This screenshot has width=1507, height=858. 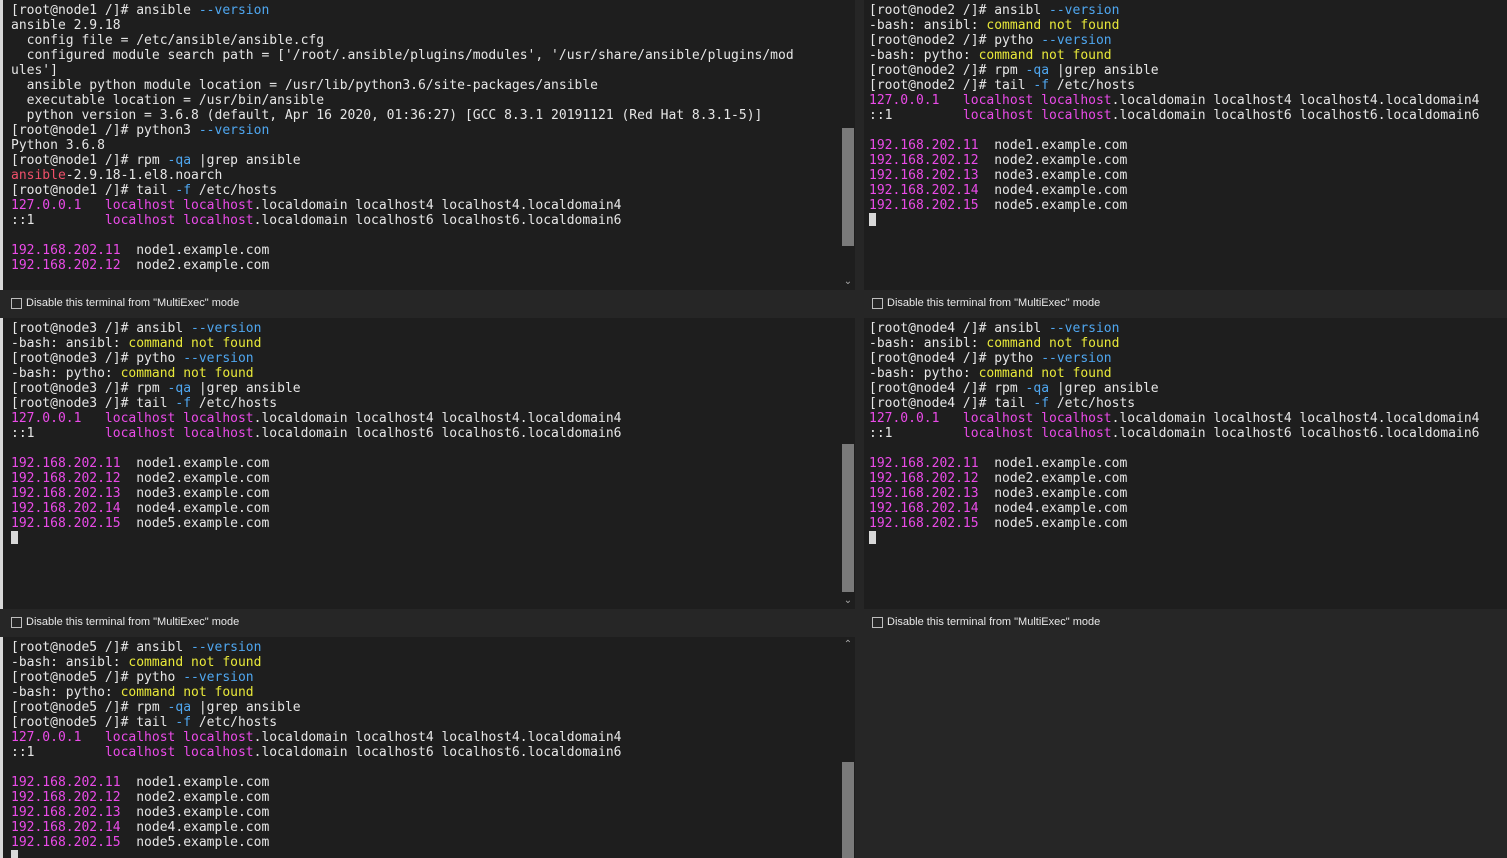 I want to click on terminal-text: [root@node4 /]# tail, so click(x=951, y=403).